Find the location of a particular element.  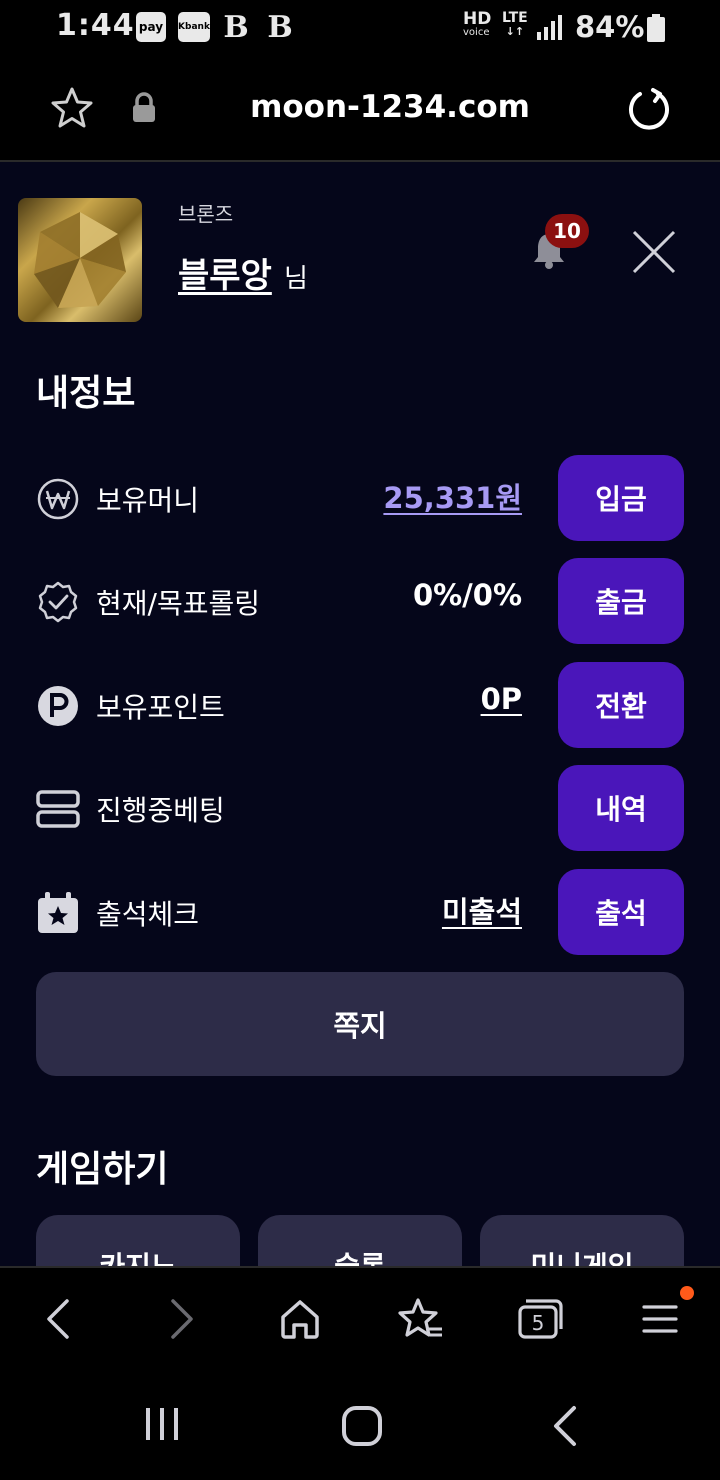

home-icon is located at coordinates (300, 1319).